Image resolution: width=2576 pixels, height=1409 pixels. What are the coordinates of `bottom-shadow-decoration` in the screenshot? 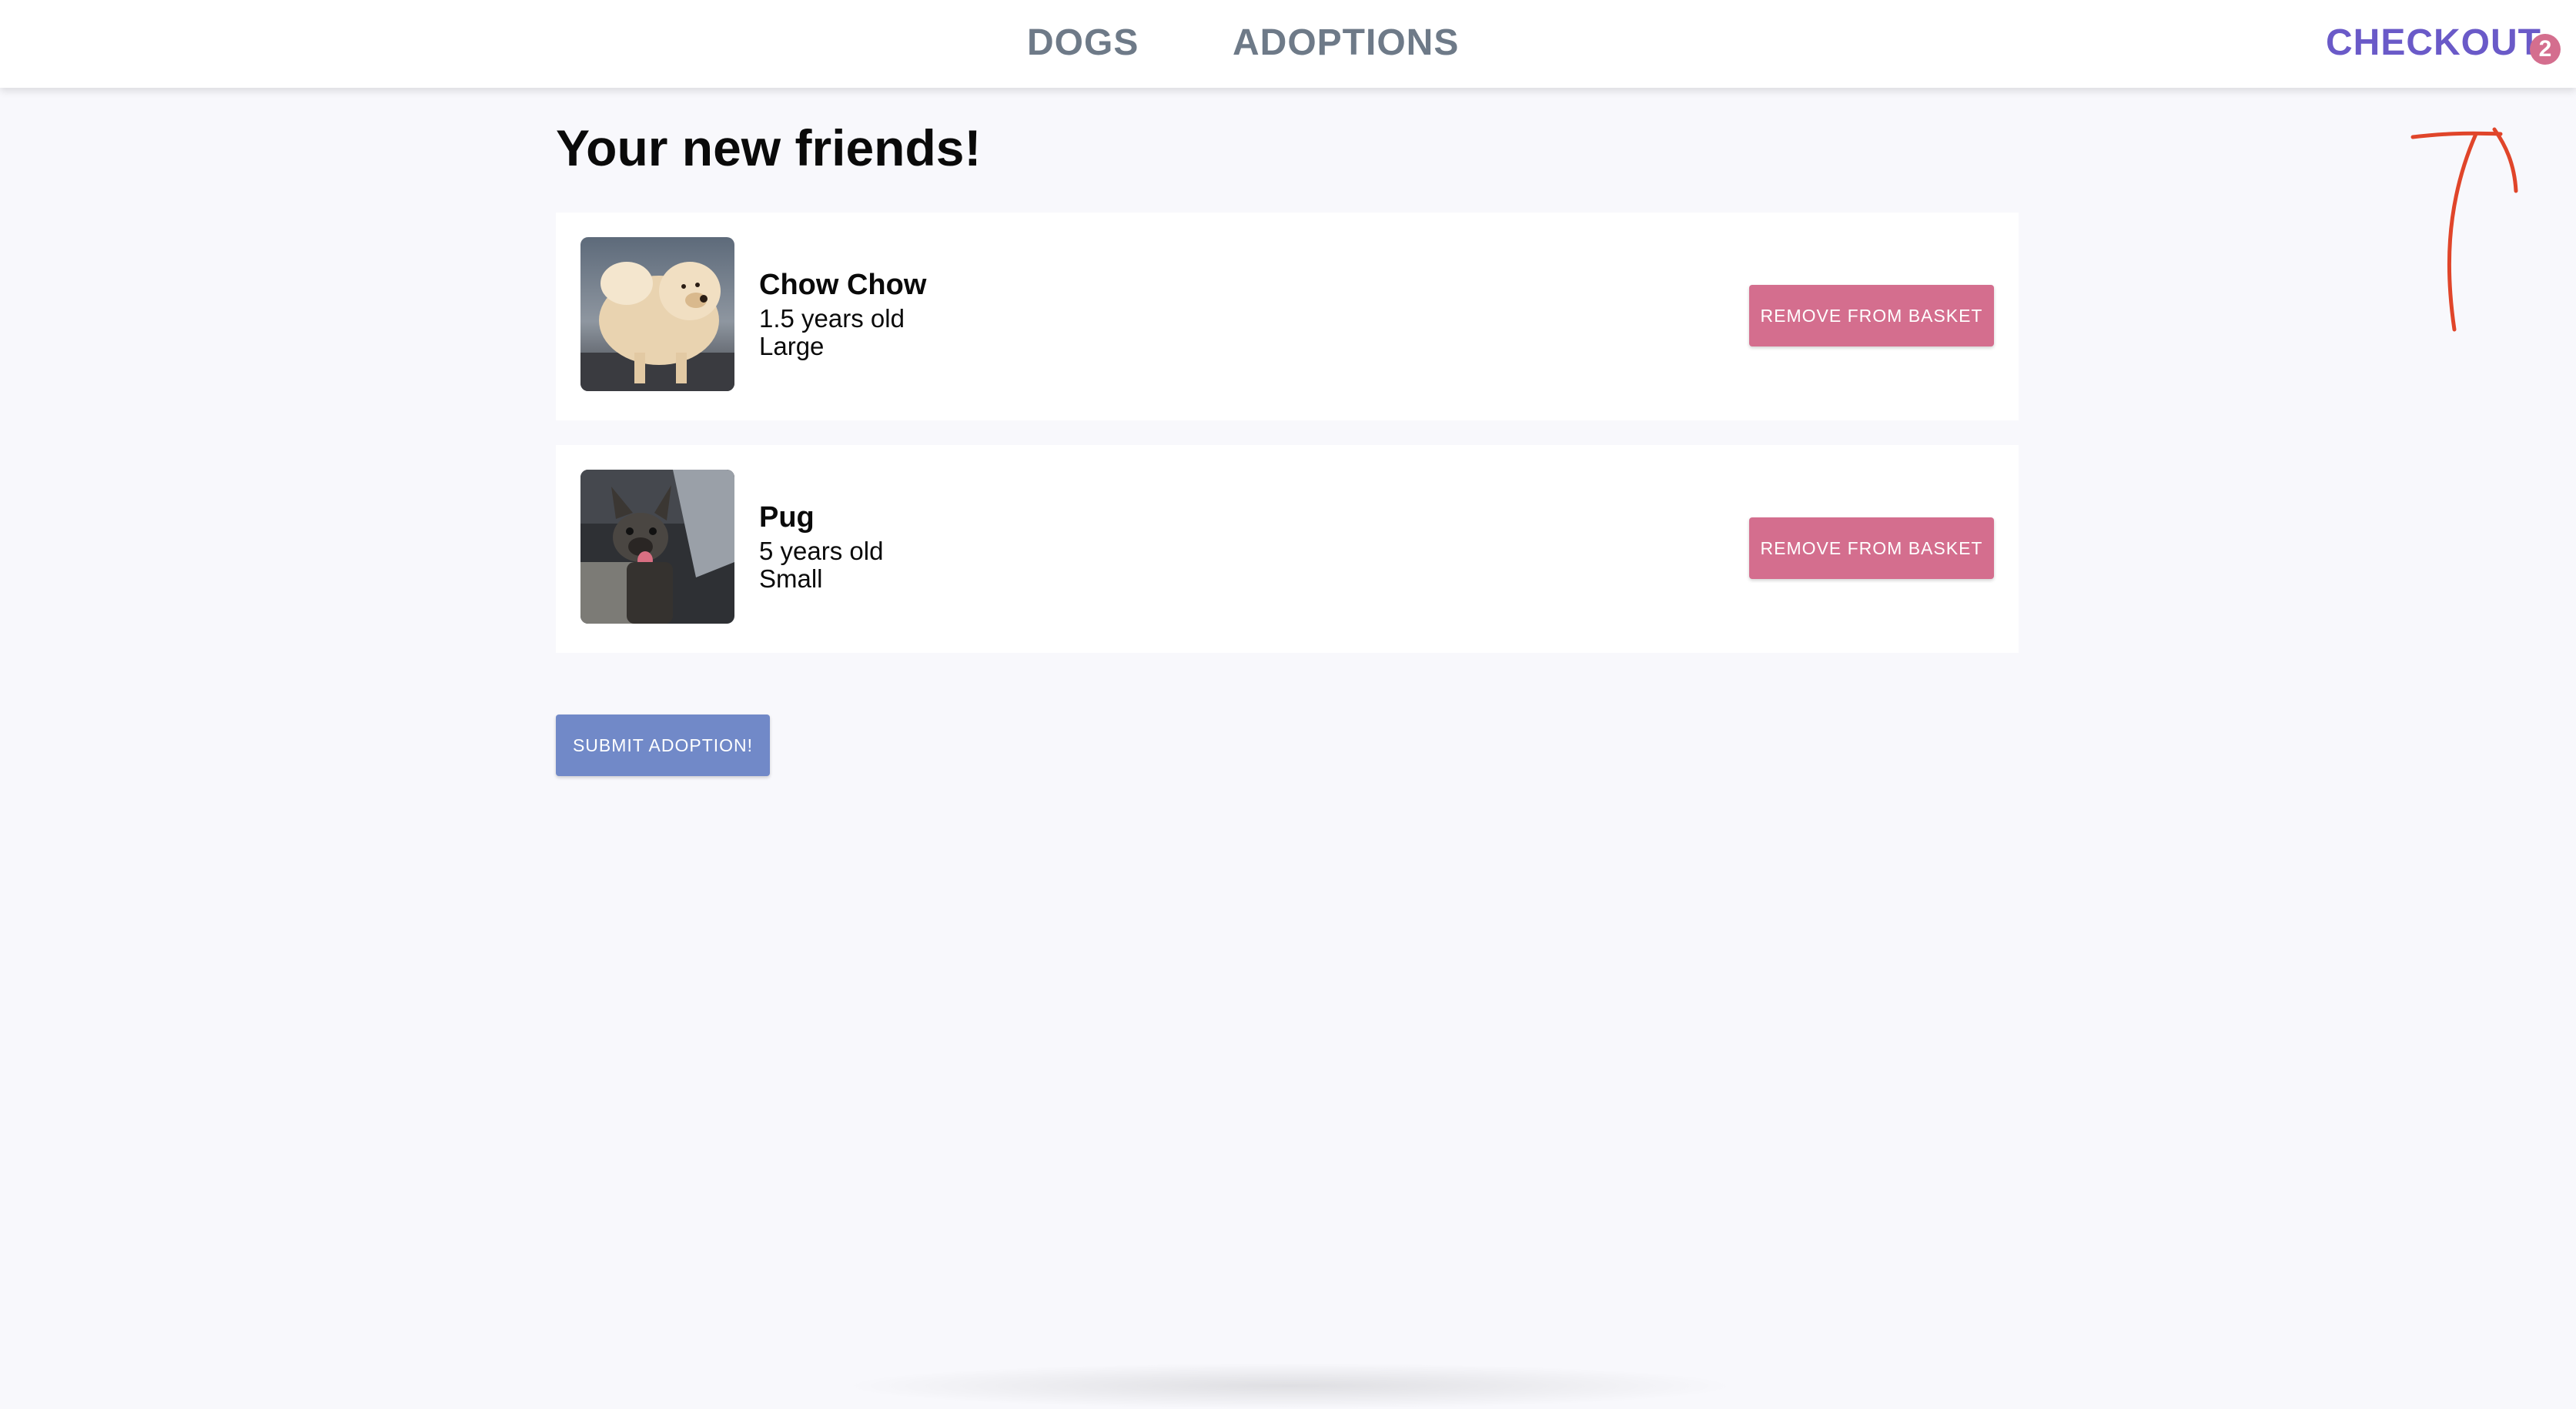 It's located at (1289, 1386).